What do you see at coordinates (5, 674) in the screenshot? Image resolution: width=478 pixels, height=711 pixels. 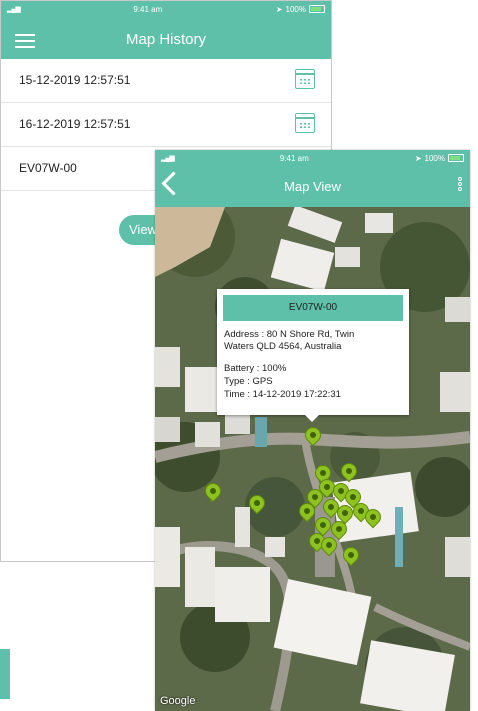 I see `partial-phone-edge` at bounding box center [5, 674].